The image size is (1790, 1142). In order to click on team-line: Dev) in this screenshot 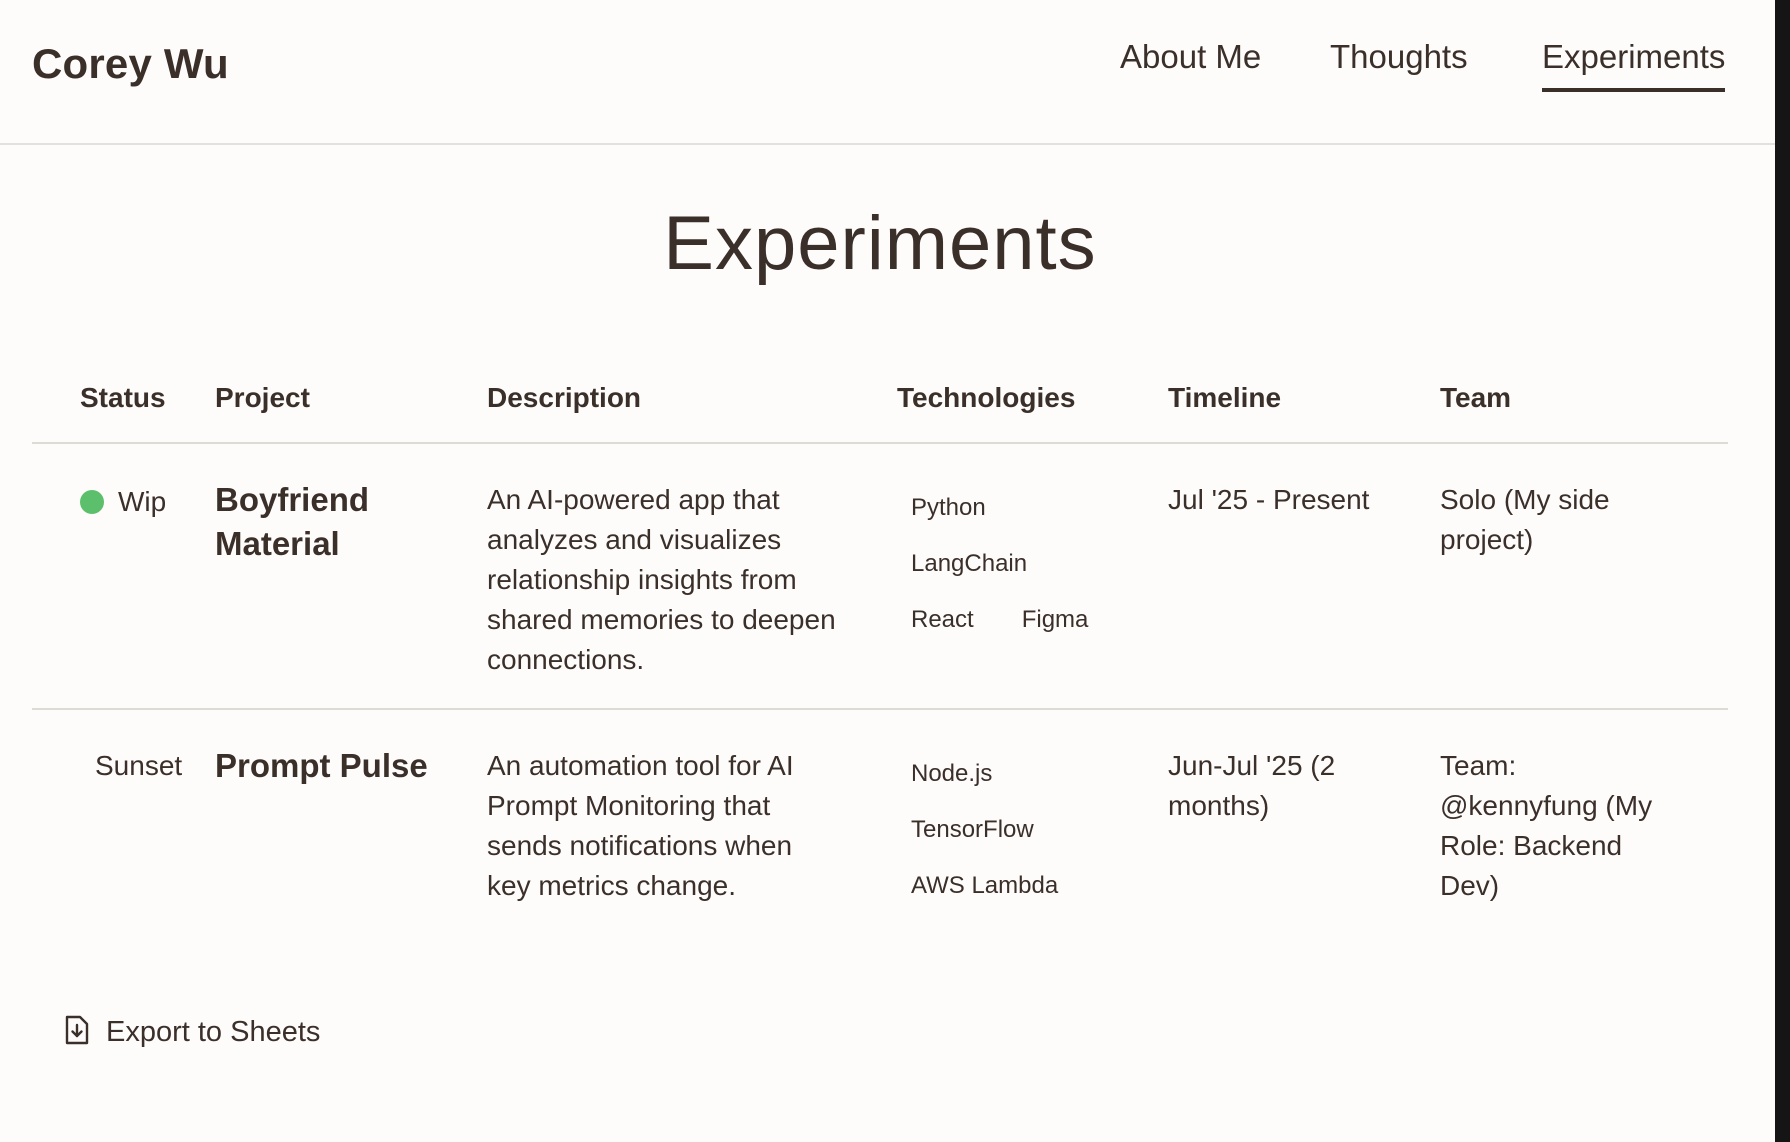, I will do `click(1470, 885)`.